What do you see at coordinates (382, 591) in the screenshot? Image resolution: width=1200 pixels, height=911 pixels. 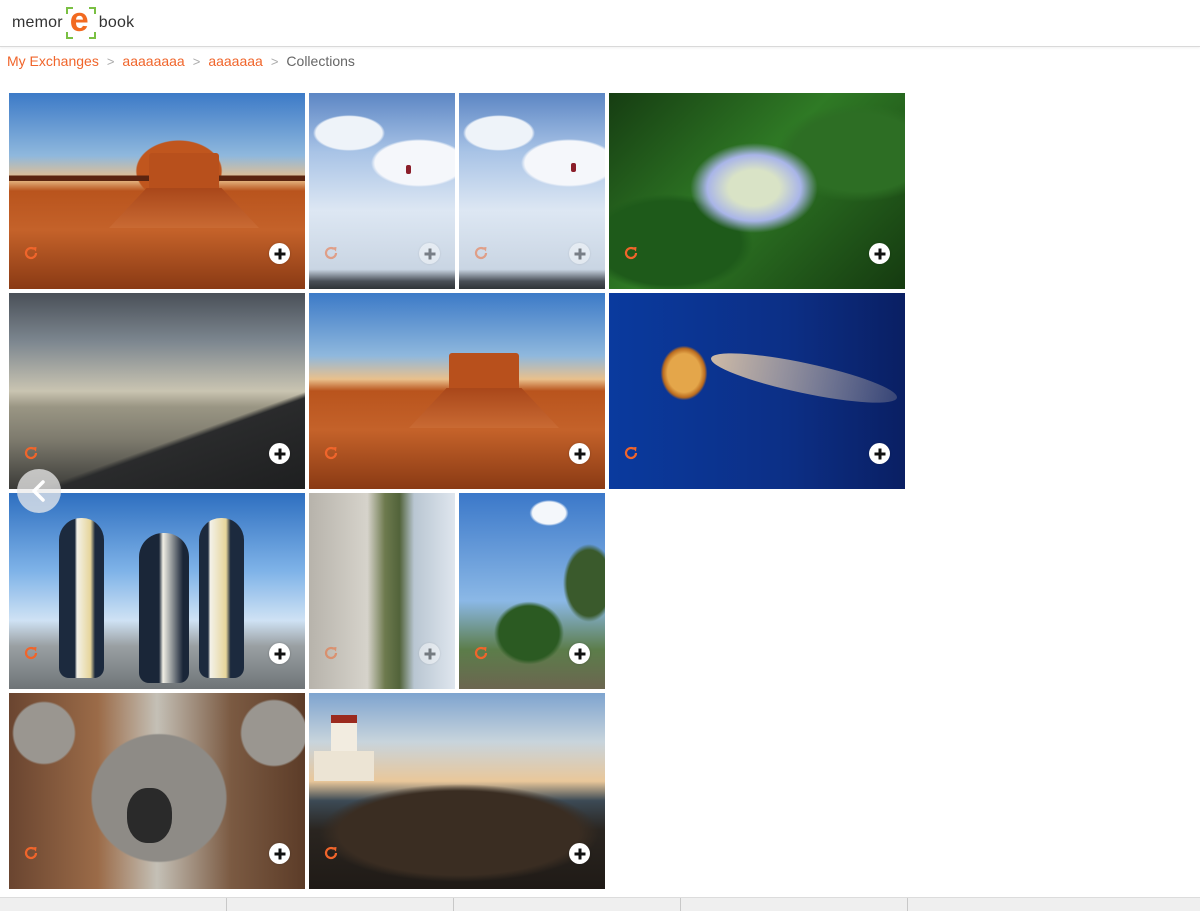 I see `photo-tile-rotated-lakeside` at bounding box center [382, 591].